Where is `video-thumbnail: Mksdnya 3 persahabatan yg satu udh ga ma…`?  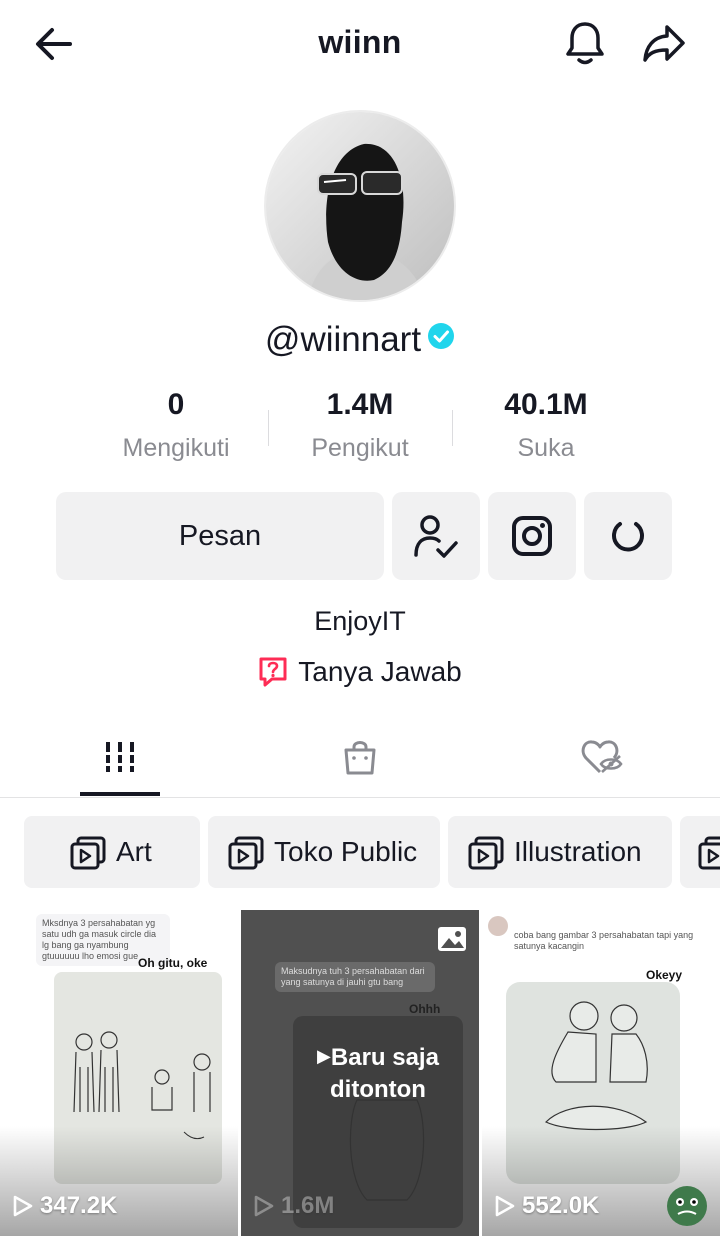 video-thumbnail: Mksdnya 3 persahabatan yg satu udh ga ma… is located at coordinates (119, 1073).